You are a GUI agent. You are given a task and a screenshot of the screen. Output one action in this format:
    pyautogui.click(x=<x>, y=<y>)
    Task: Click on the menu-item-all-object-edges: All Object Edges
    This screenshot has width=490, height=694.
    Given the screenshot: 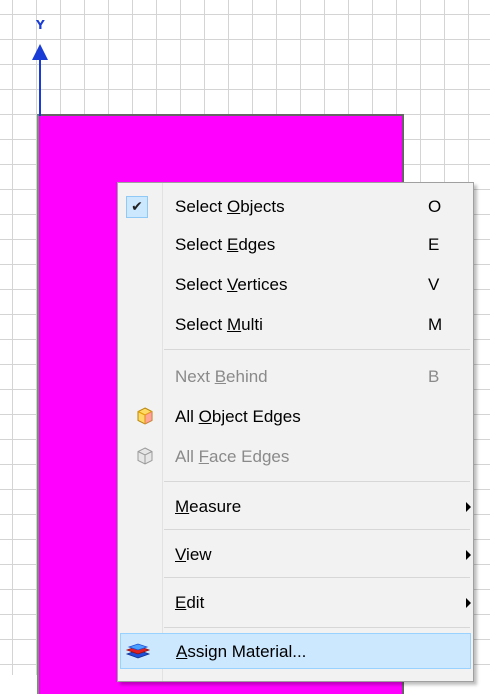 What is the action you would take?
    pyautogui.click(x=295, y=417)
    